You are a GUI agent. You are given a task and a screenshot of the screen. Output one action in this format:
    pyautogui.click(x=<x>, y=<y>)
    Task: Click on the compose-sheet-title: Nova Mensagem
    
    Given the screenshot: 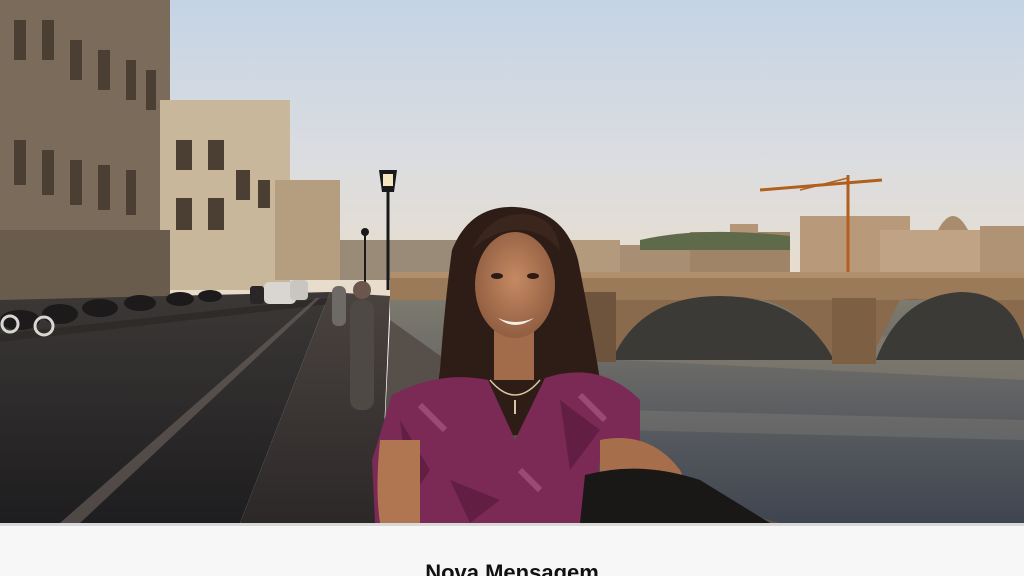 What is the action you would take?
    pyautogui.click(x=512, y=568)
    